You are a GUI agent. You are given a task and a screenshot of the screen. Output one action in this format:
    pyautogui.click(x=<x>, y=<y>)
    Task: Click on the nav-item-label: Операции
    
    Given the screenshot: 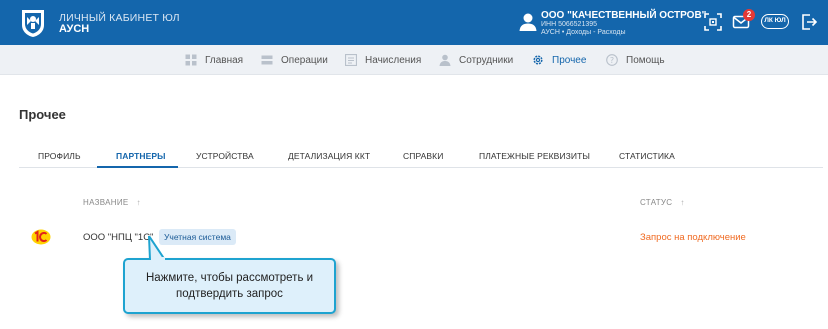 What is the action you would take?
    pyautogui.click(x=304, y=60)
    